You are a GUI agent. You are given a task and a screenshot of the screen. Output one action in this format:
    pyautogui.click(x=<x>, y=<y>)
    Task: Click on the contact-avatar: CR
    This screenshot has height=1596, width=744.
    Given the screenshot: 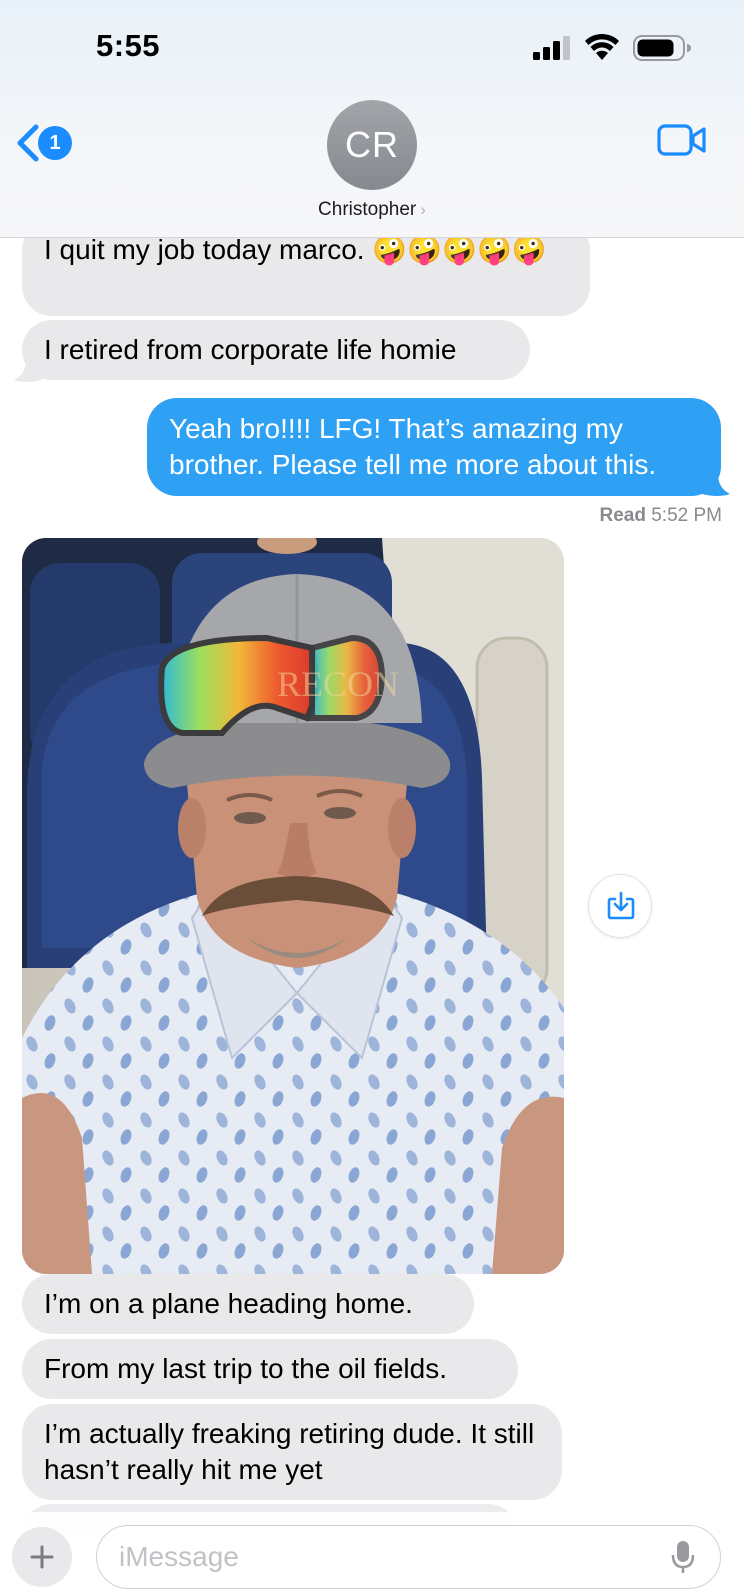 What is the action you would take?
    pyautogui.click(x=372, y=145)
    